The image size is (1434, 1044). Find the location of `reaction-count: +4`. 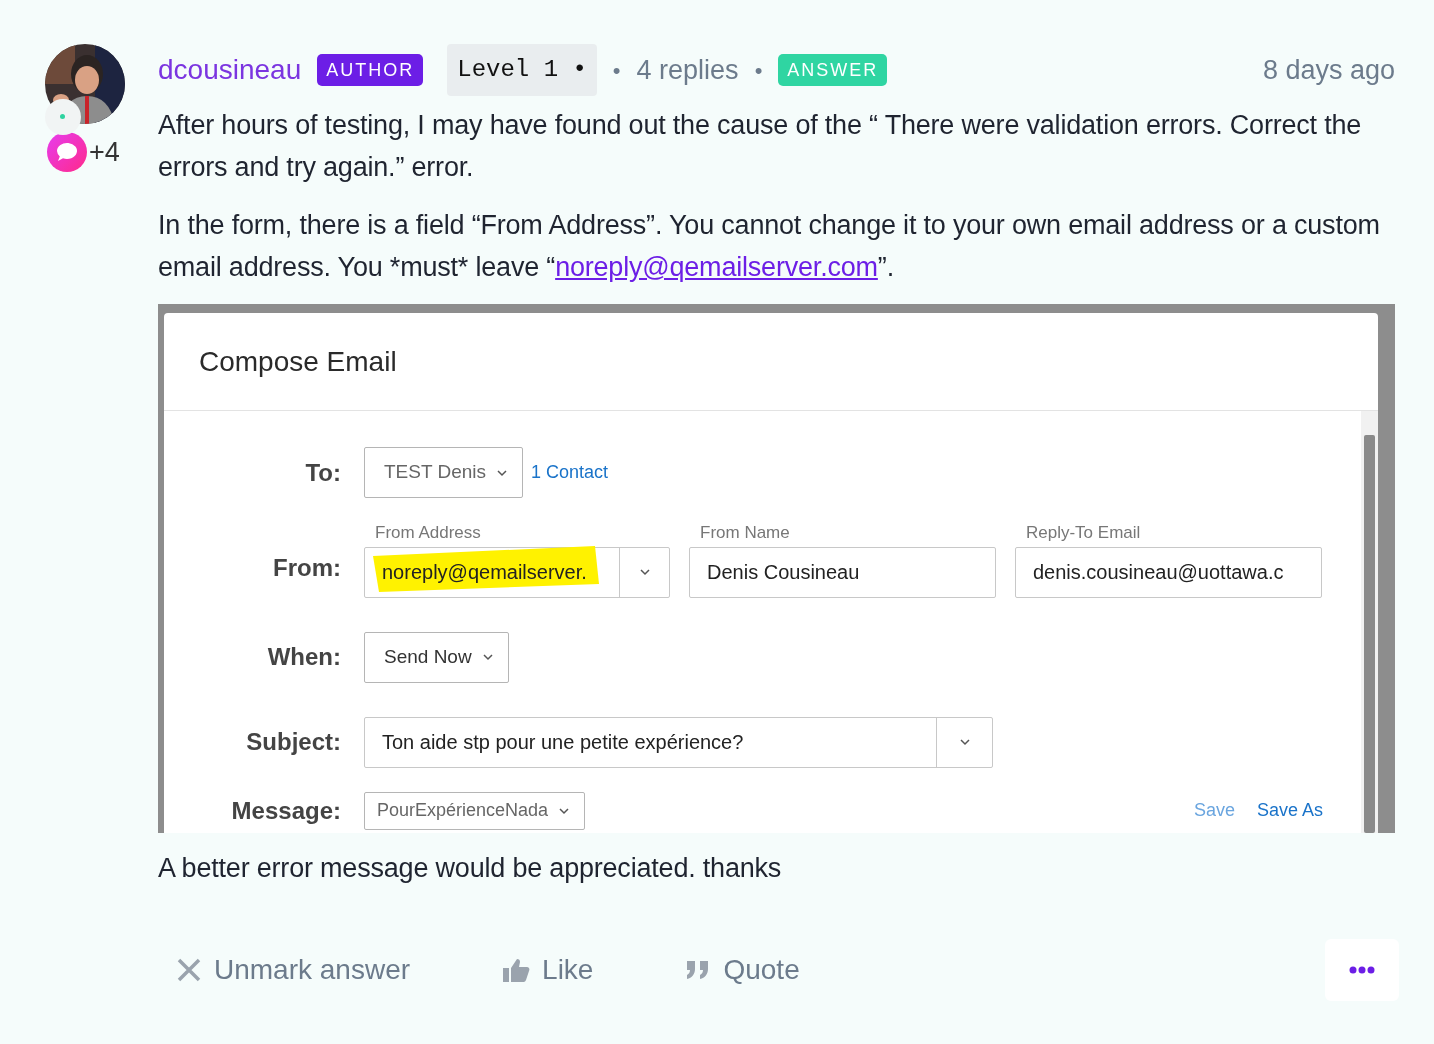

reaction-count: +4 is located at coordinates (104, 152).